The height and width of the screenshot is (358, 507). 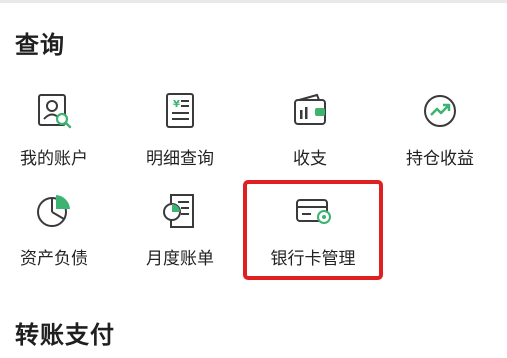 I want to click on grid-item-detail-query: ¥ 明细查询, so click(x=180, y=140).